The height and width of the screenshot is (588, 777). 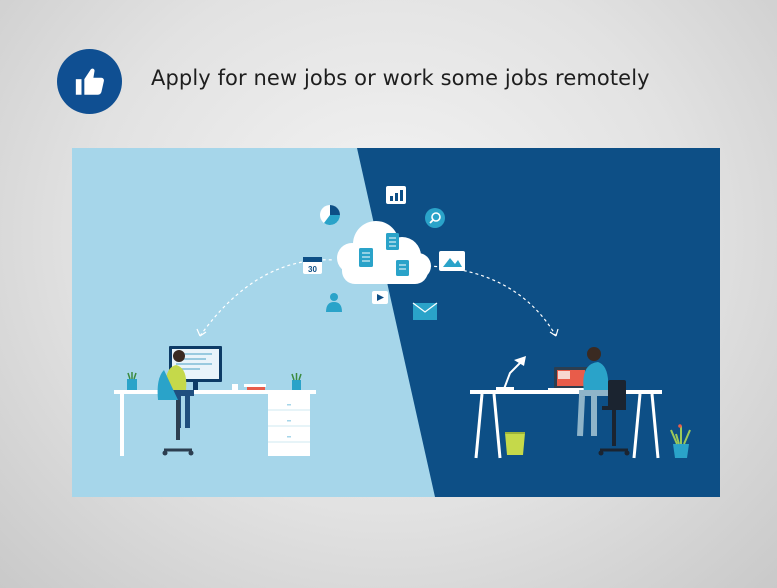 I want to click on thumbs-up-badge, so click(x=89, y=81).